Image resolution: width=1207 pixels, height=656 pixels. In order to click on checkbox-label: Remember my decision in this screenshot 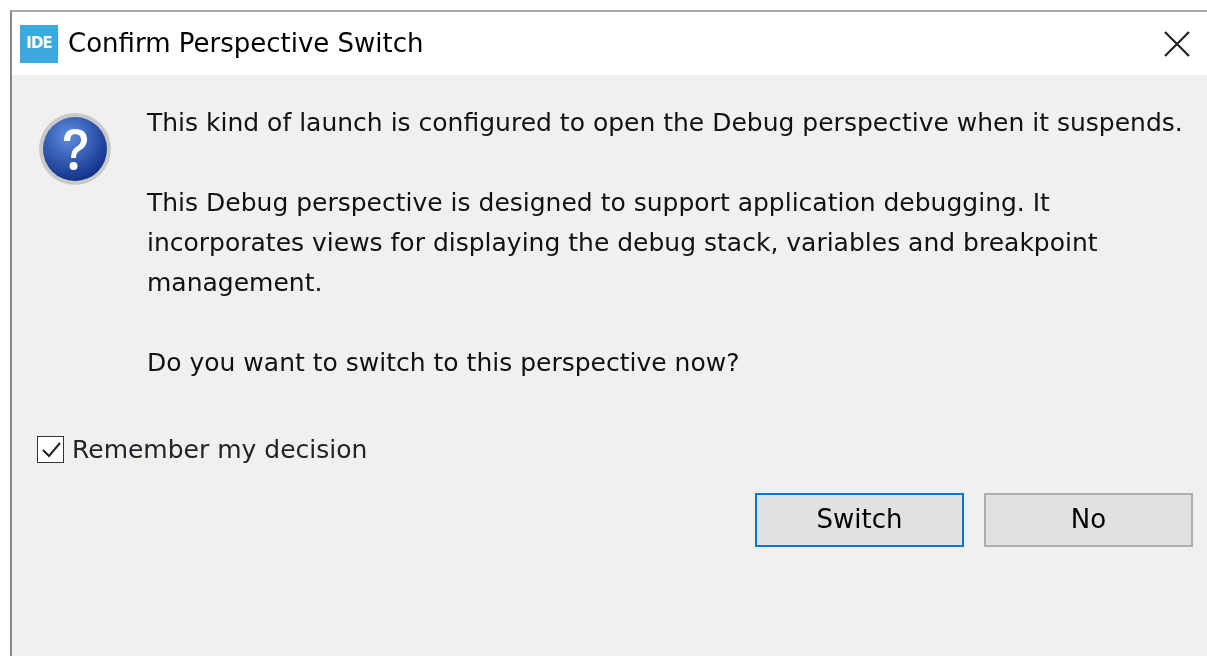, I will do `click(220, 450)`.